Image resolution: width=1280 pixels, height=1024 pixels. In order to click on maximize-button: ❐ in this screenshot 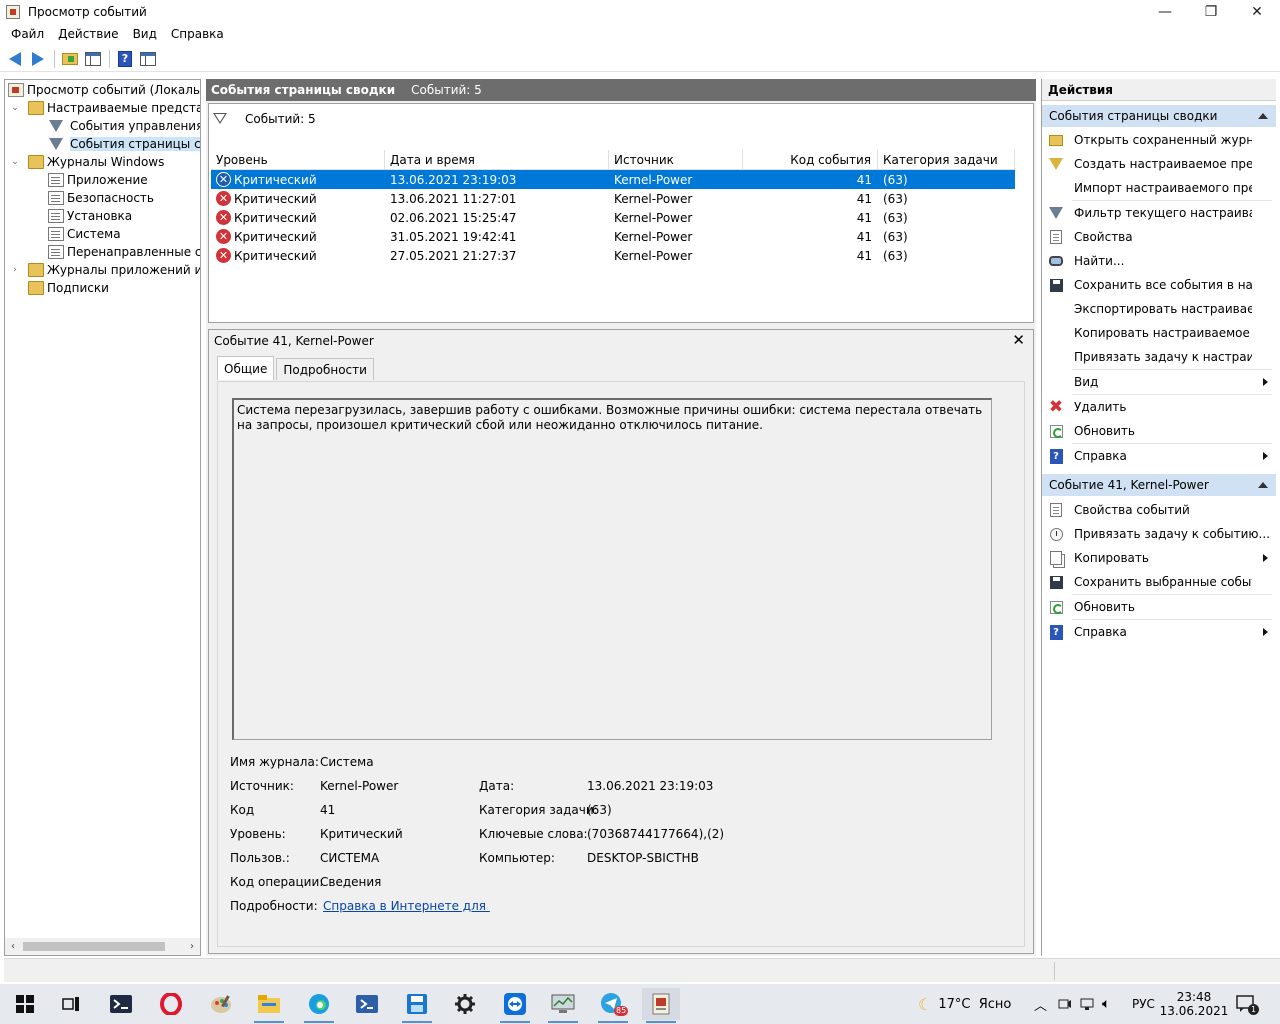, I will do `click(1211, 12)`.